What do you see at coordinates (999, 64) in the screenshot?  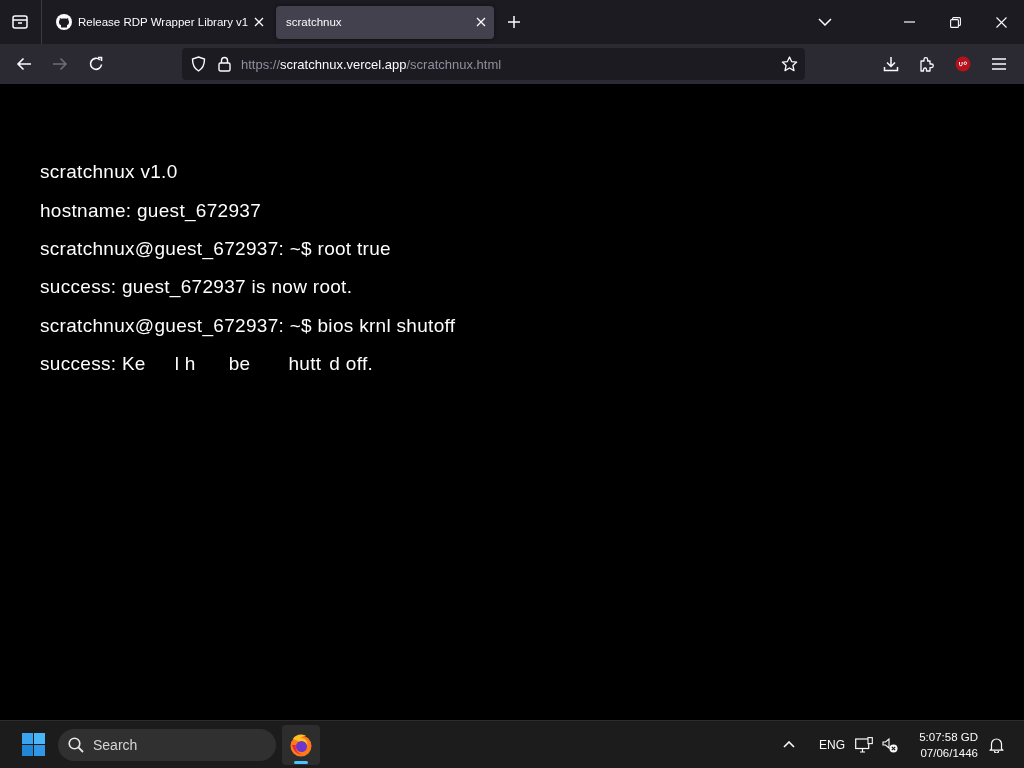 I see `menu-icon` at bounding box center [999, 64].